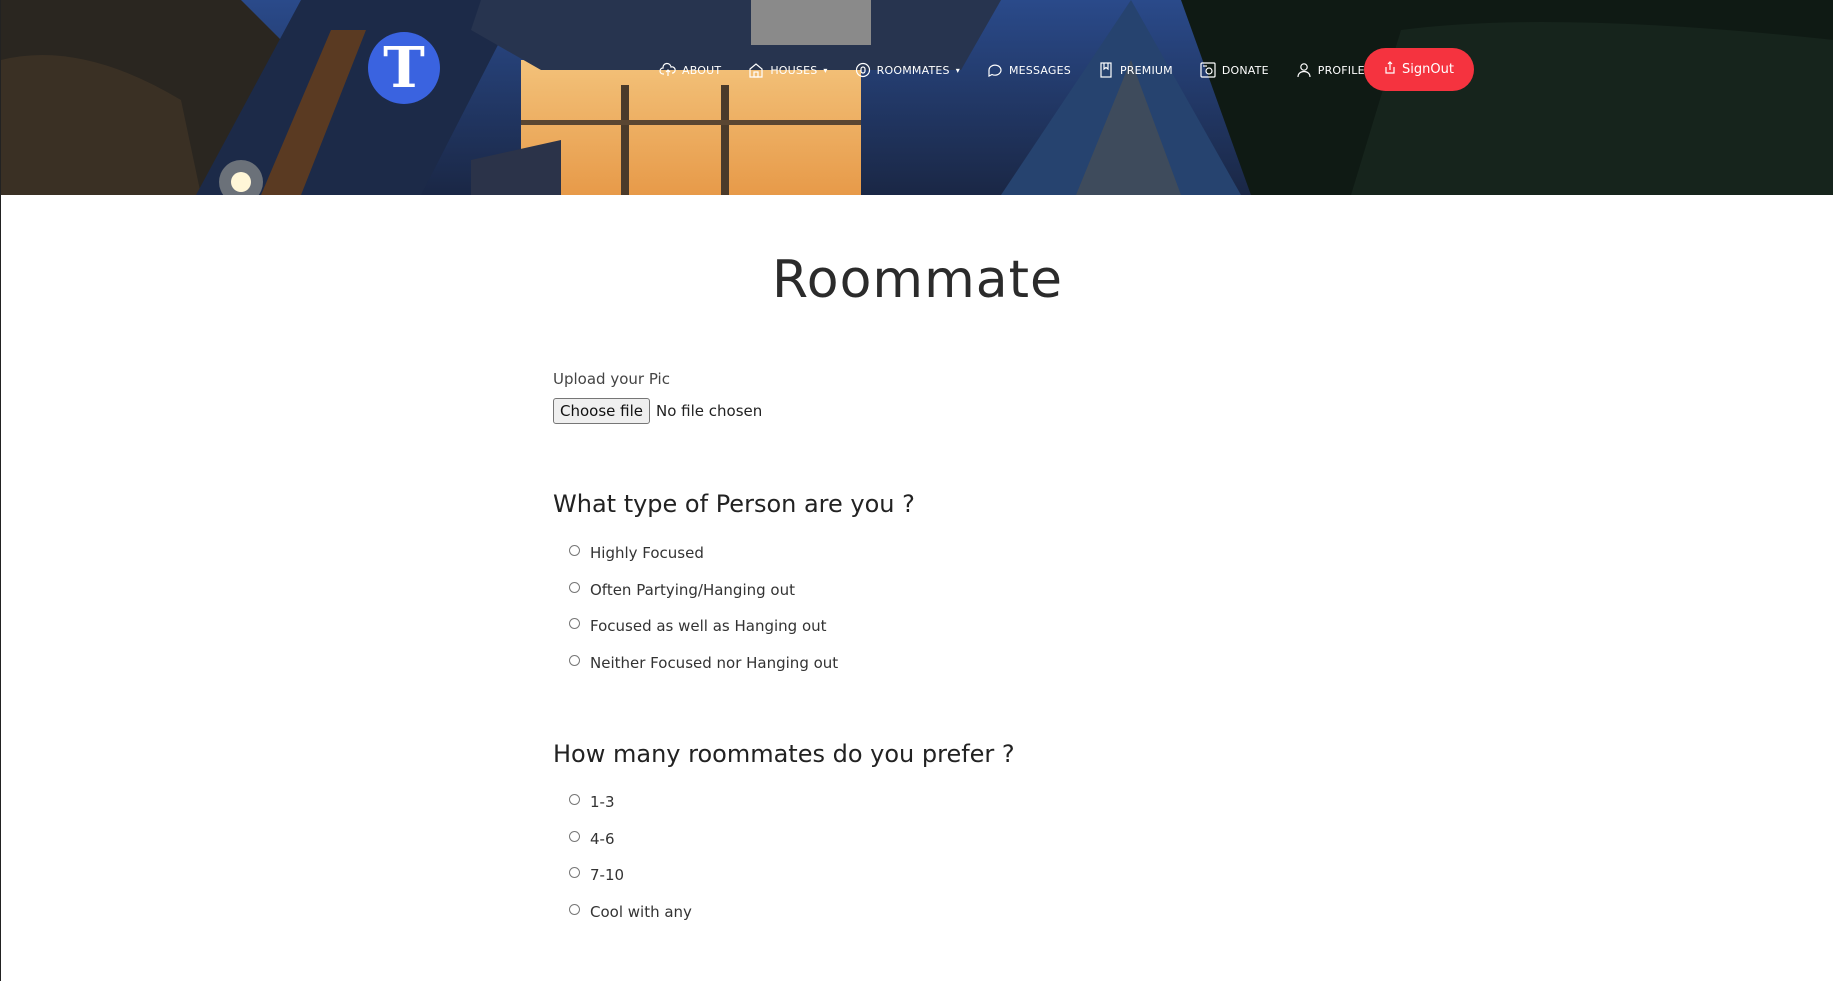  I want to click on nav-premium-label: PREMIUM, so click(1146, 70).